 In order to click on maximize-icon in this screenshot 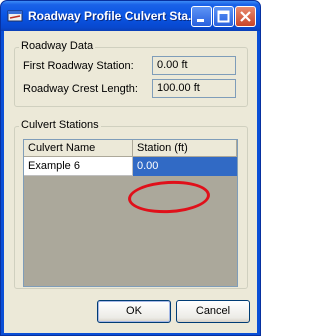, I will do `click(223, 19)`.